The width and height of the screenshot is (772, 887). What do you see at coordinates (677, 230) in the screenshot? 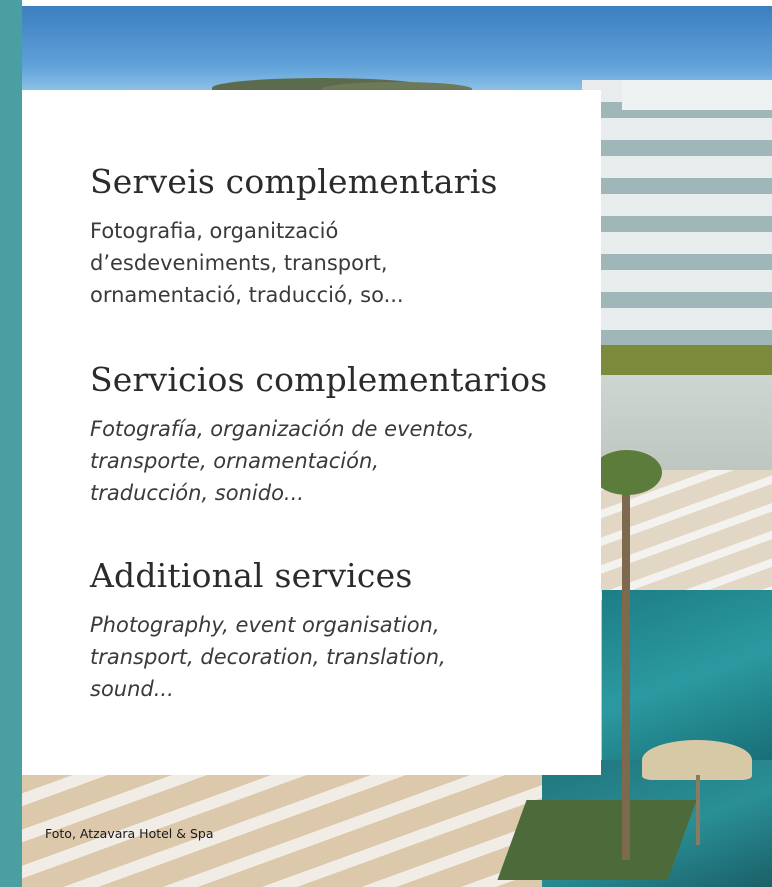
I see `hotel-building` at bounding box center [677, 230].